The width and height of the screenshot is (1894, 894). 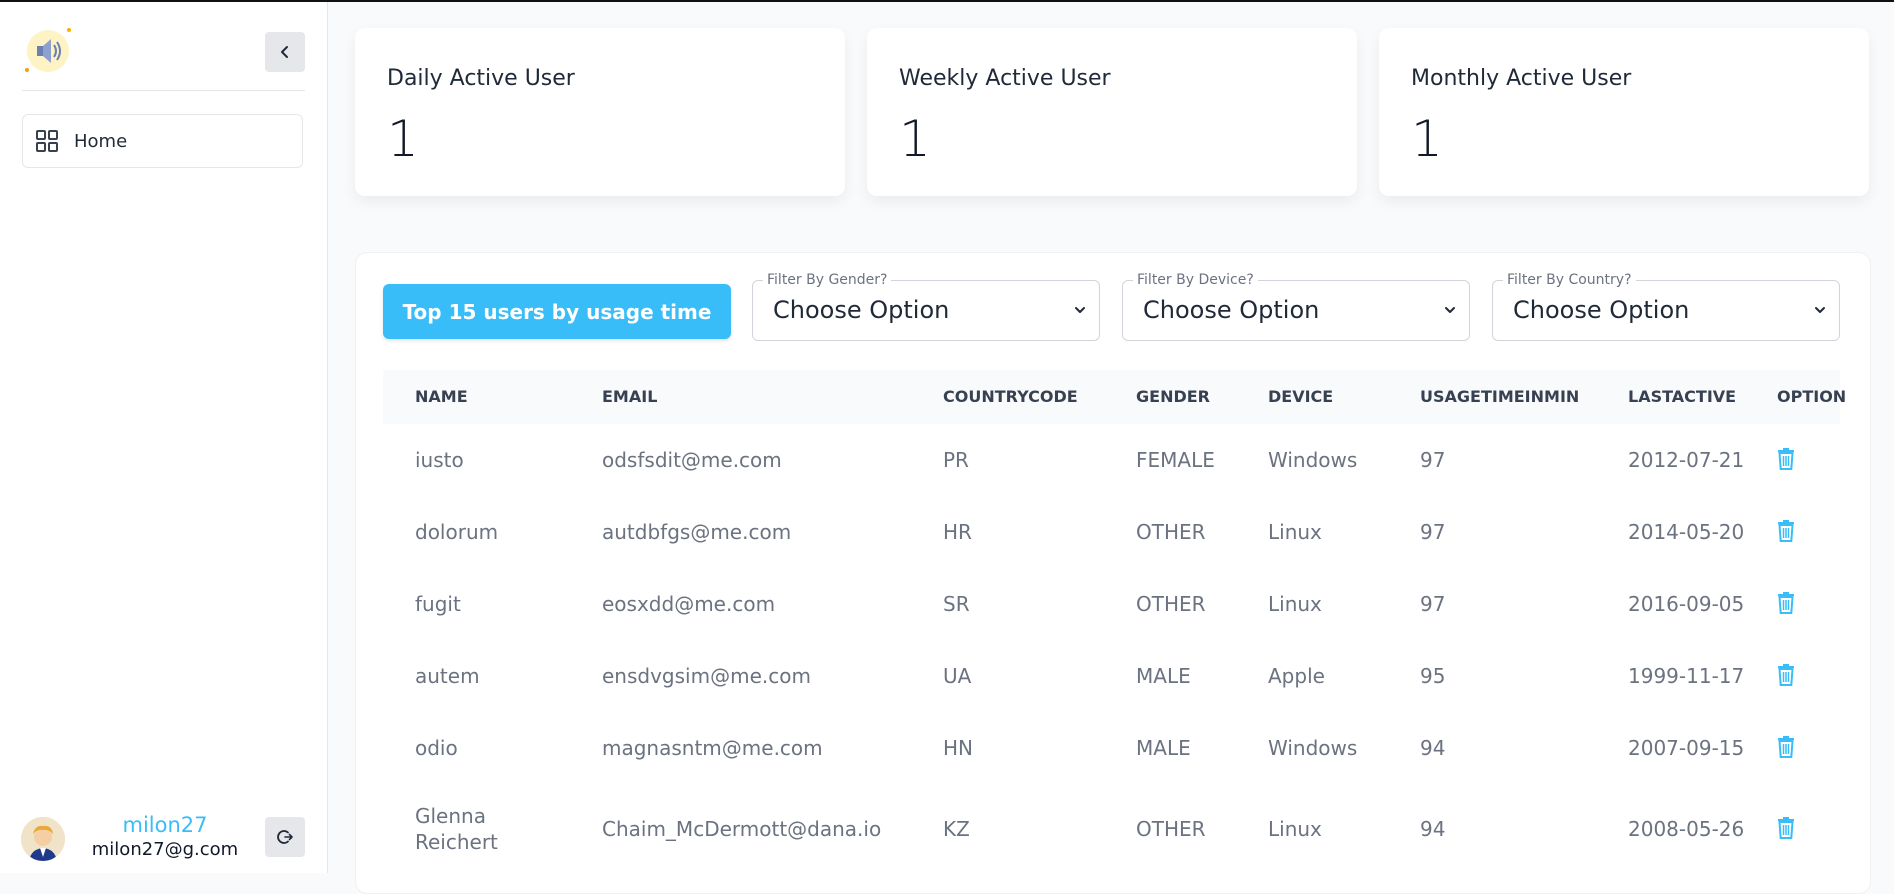 I want to click on column-header-device: DEVICE, so click(x=1300, y=397).